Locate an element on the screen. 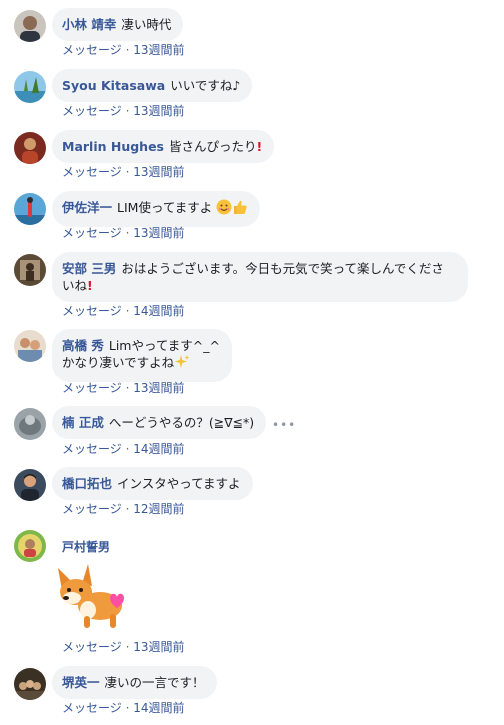 Image resolution: width=504 pixels, height=725 pixels. comment-text: へーどうやるの？(≧∇≦*) is located at coordinates (181, 422).